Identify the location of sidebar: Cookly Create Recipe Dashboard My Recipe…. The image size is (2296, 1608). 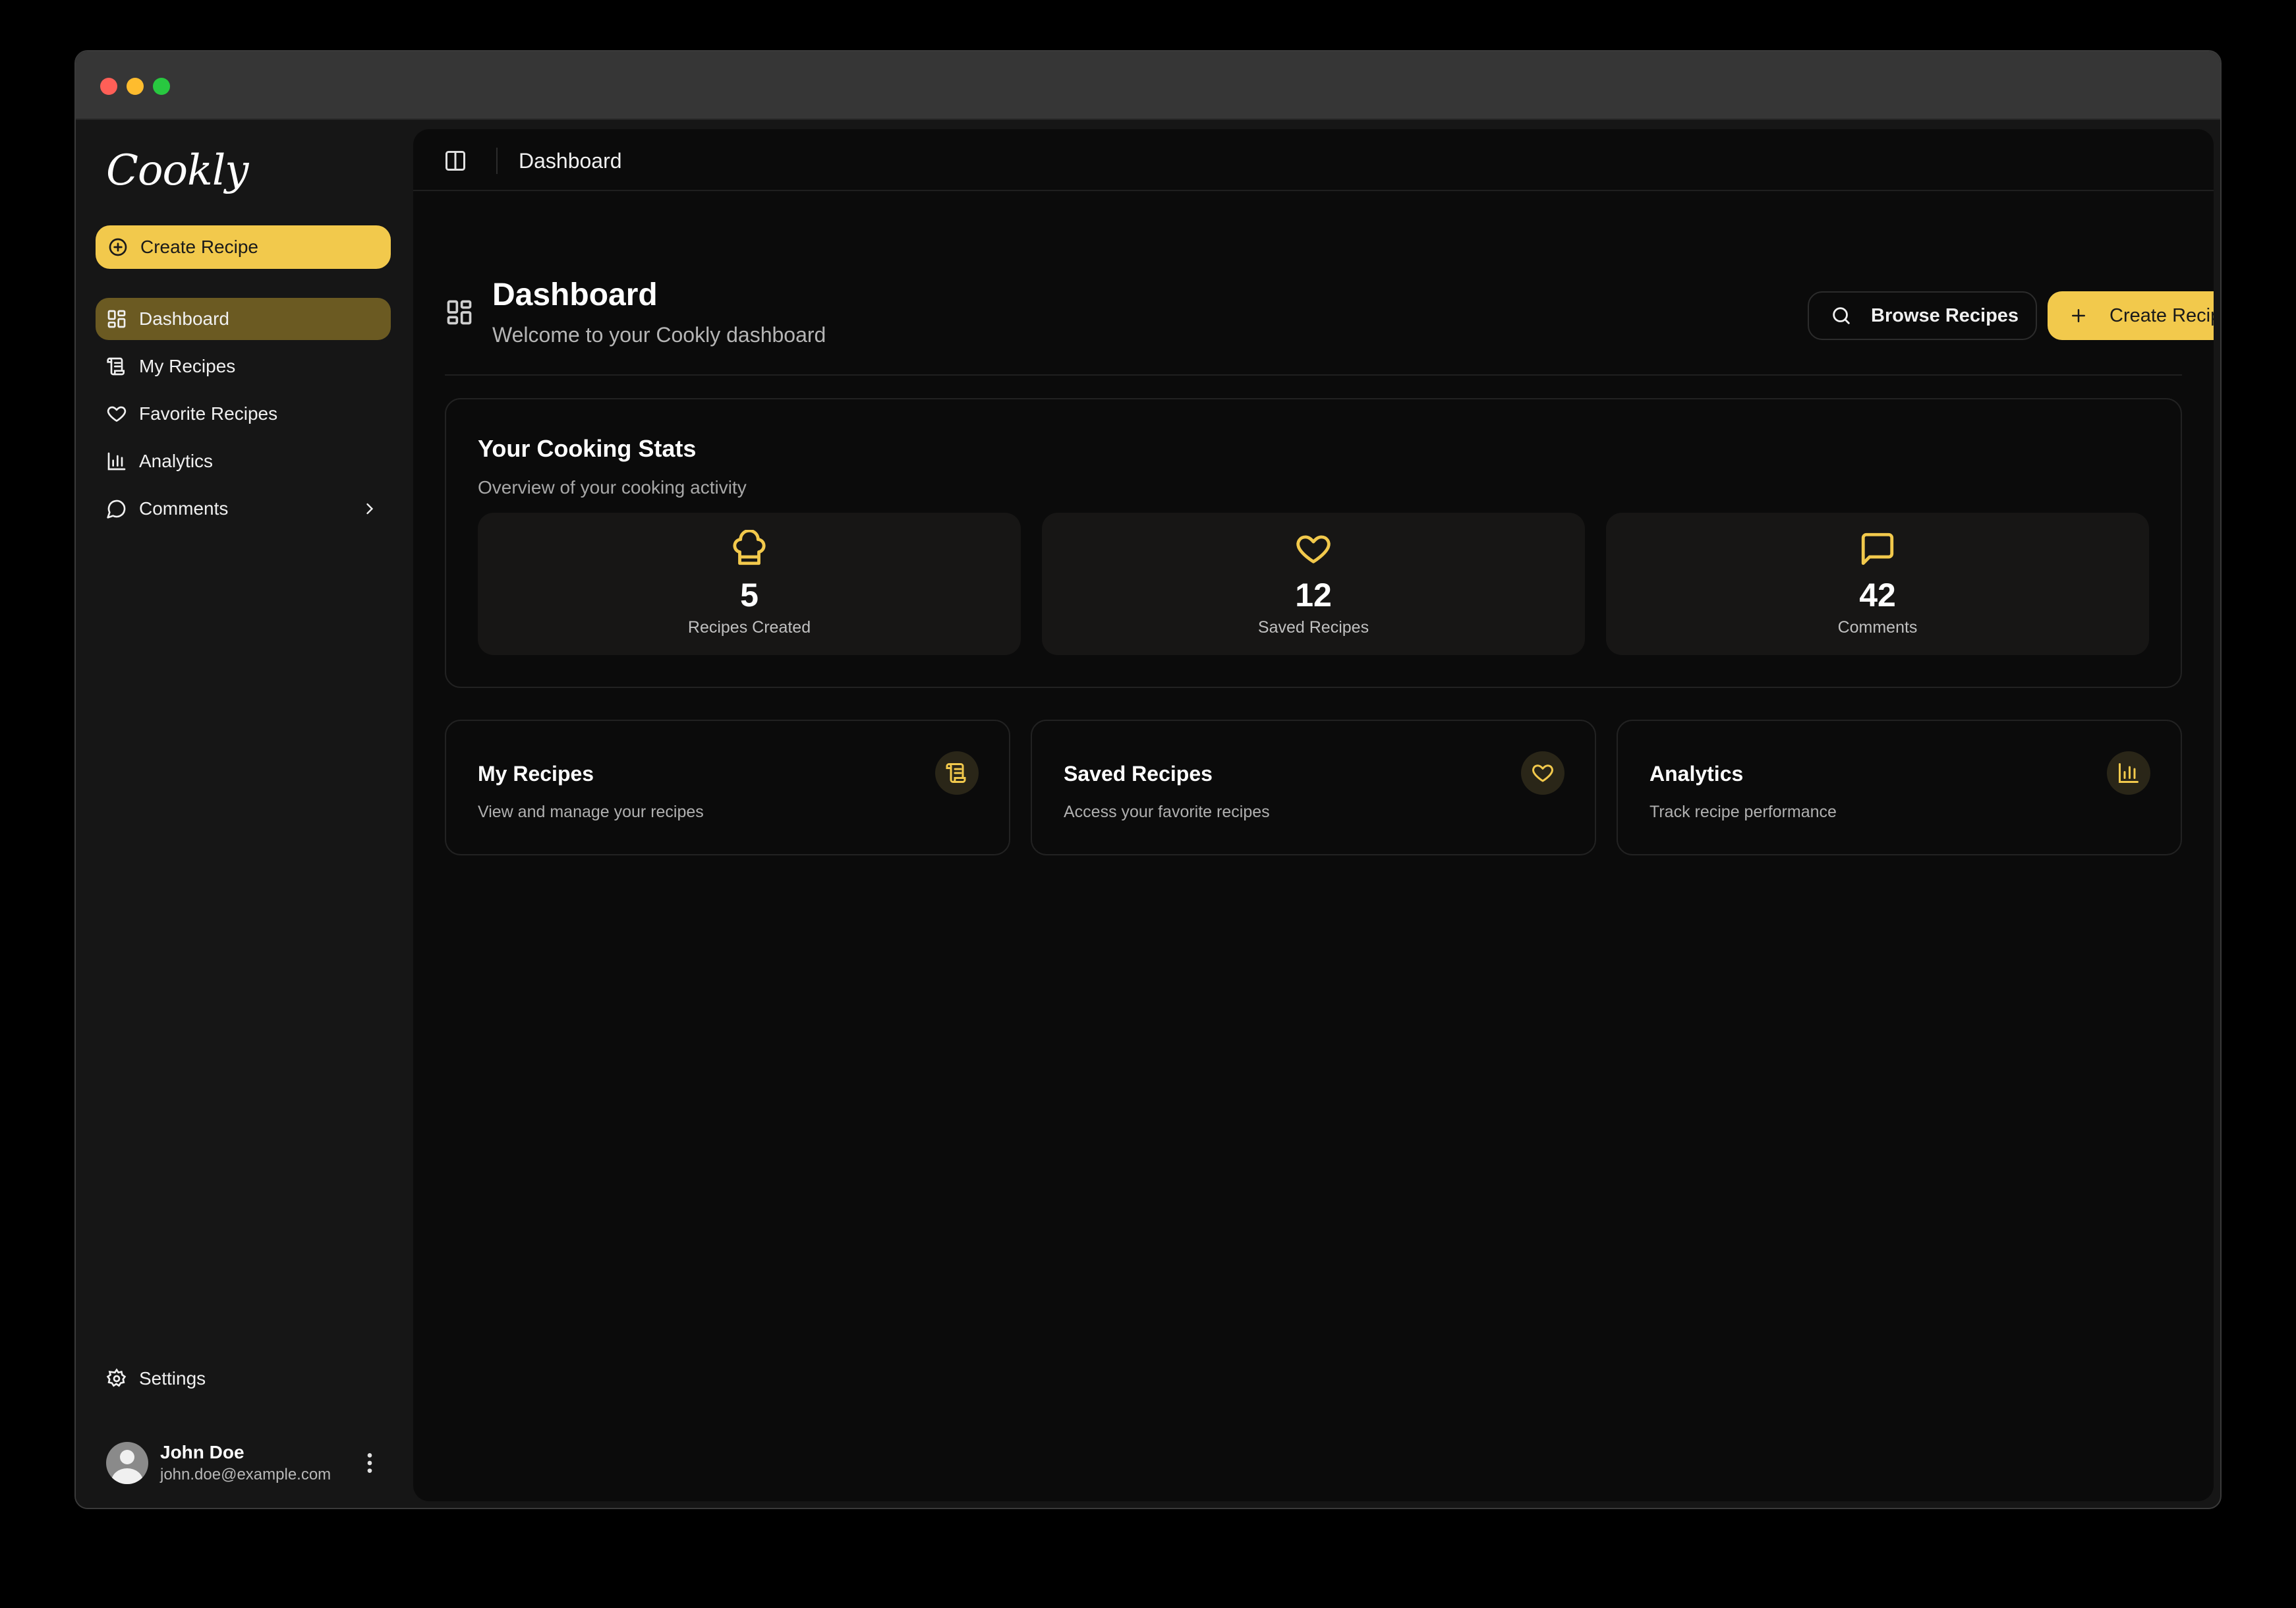
(244, 814).